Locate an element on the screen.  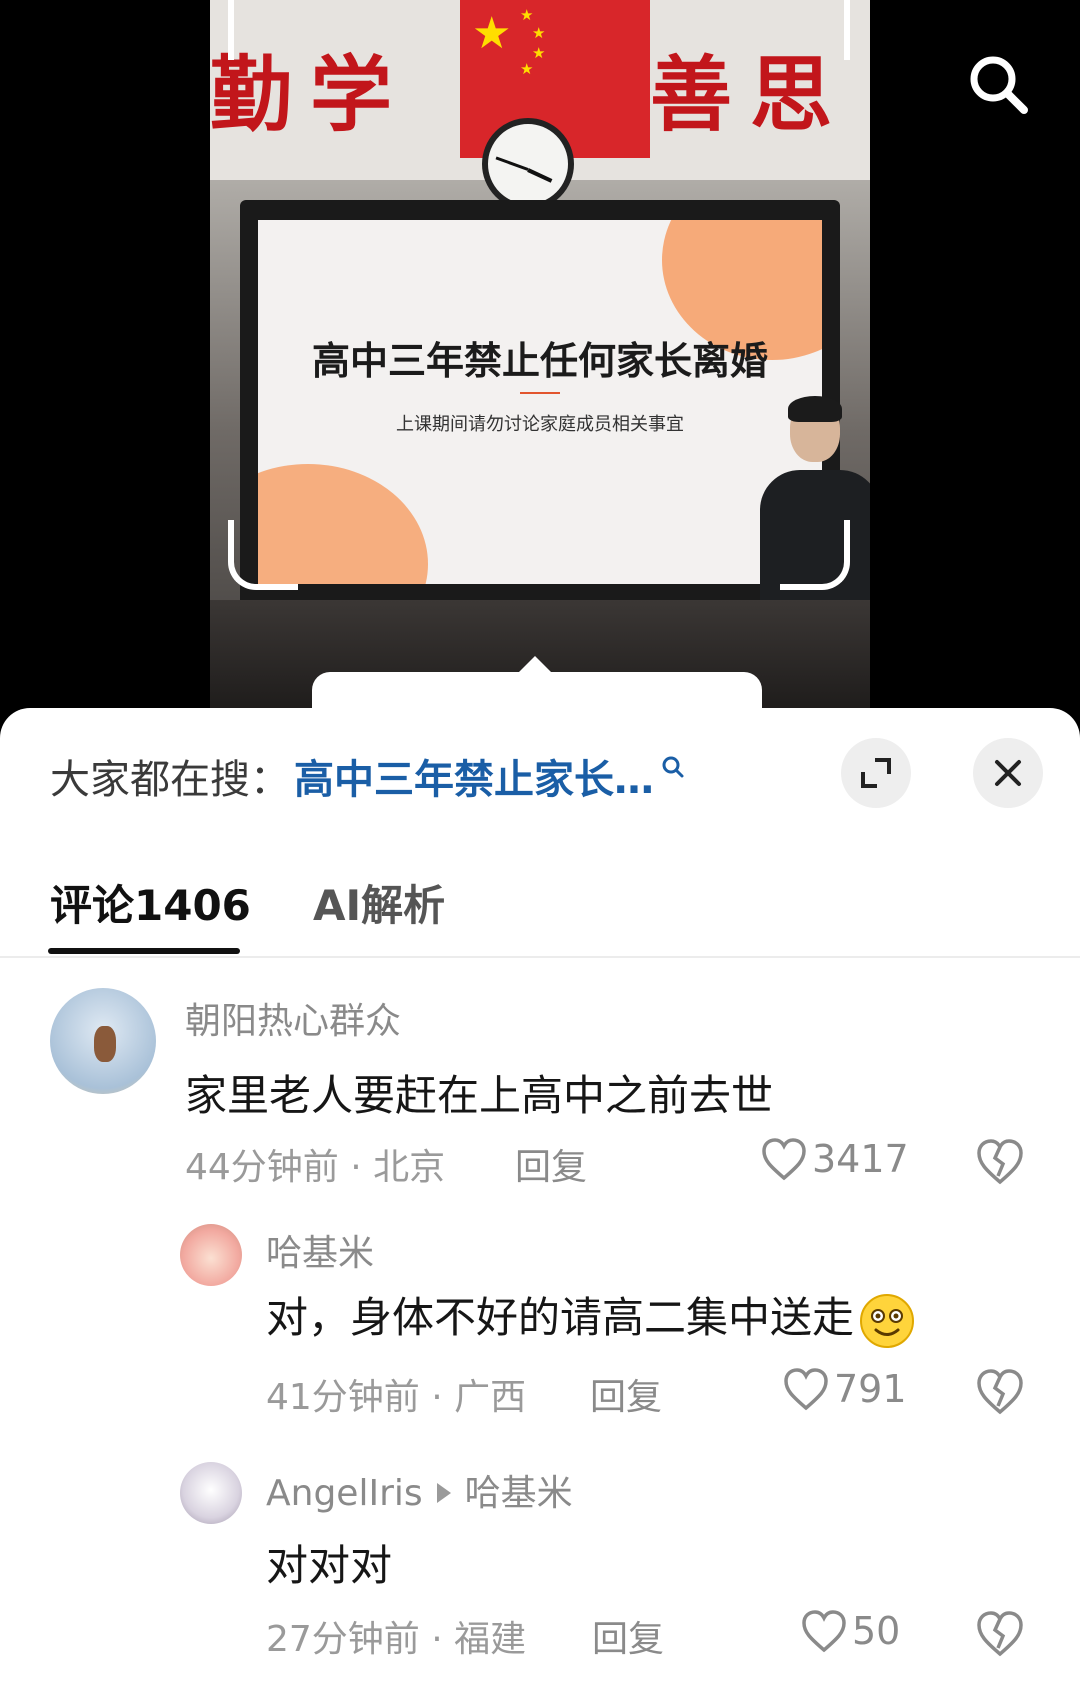
like-count: 791 is located at coordinates (870, 1389).